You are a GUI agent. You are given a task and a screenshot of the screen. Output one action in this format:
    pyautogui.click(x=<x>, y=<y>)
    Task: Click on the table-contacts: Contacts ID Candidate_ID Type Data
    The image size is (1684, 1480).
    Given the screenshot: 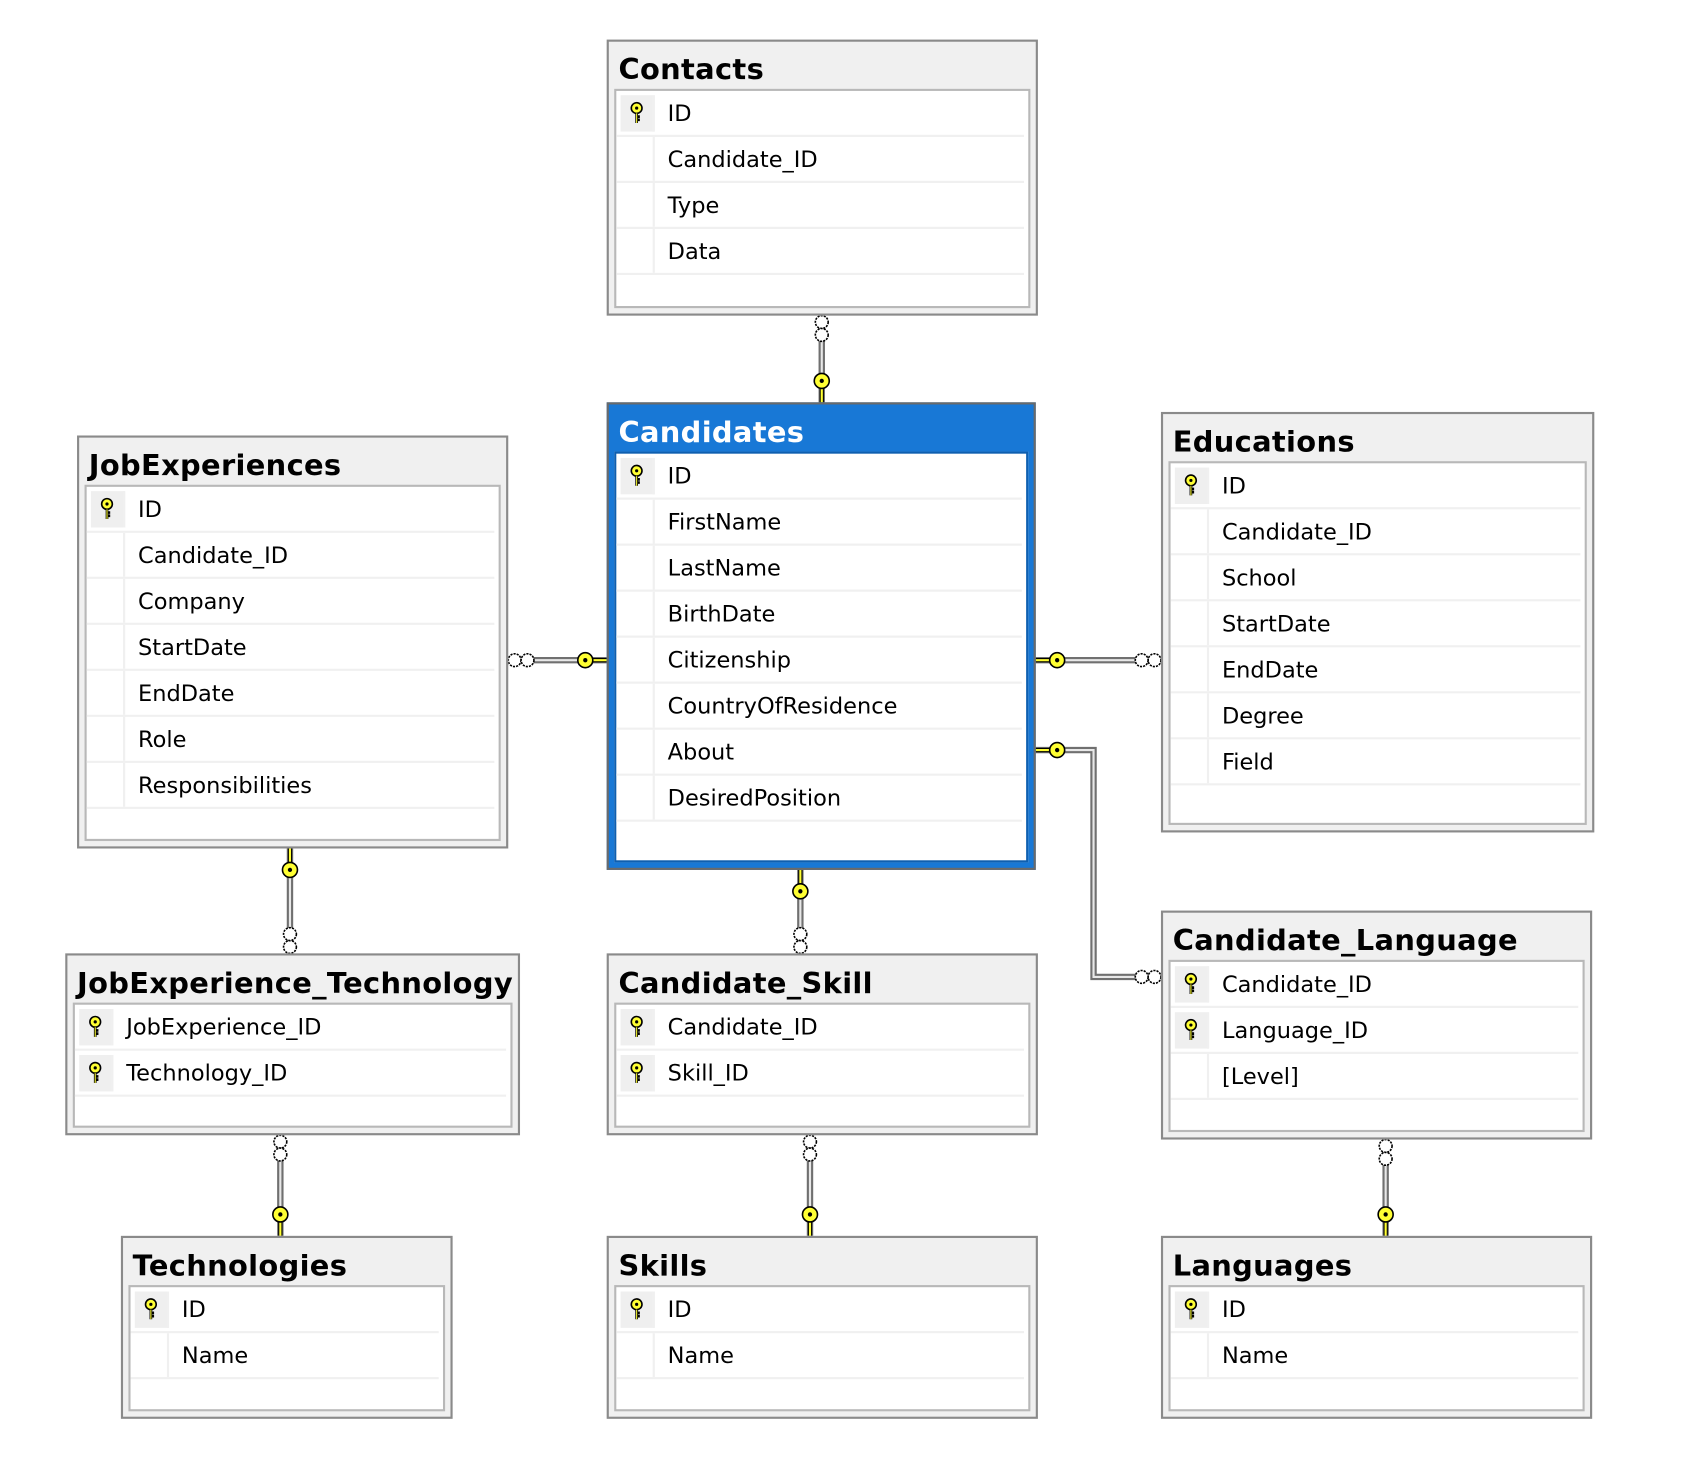 What is the action you would take?
    pyautogui.click(x=822, y=177)
    